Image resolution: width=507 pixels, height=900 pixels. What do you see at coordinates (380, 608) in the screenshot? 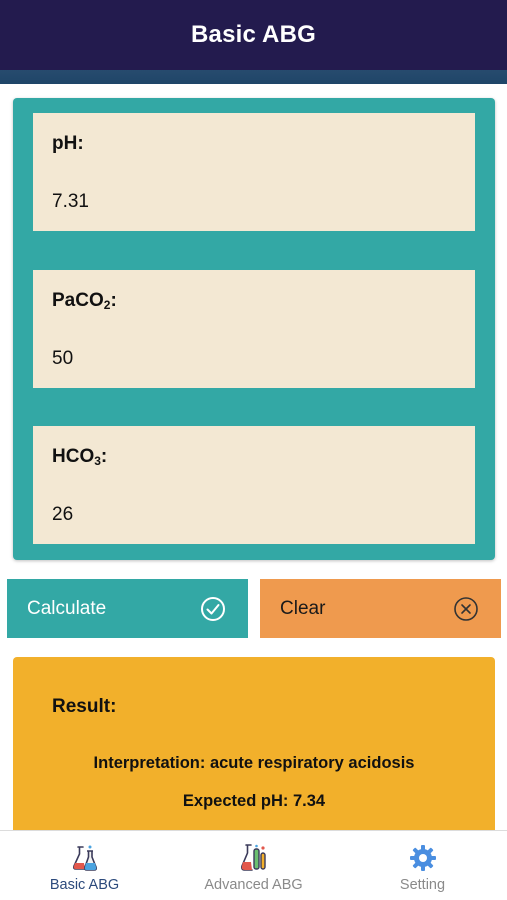
I see `clear-button: Clear` at bounding box center [380, 608].